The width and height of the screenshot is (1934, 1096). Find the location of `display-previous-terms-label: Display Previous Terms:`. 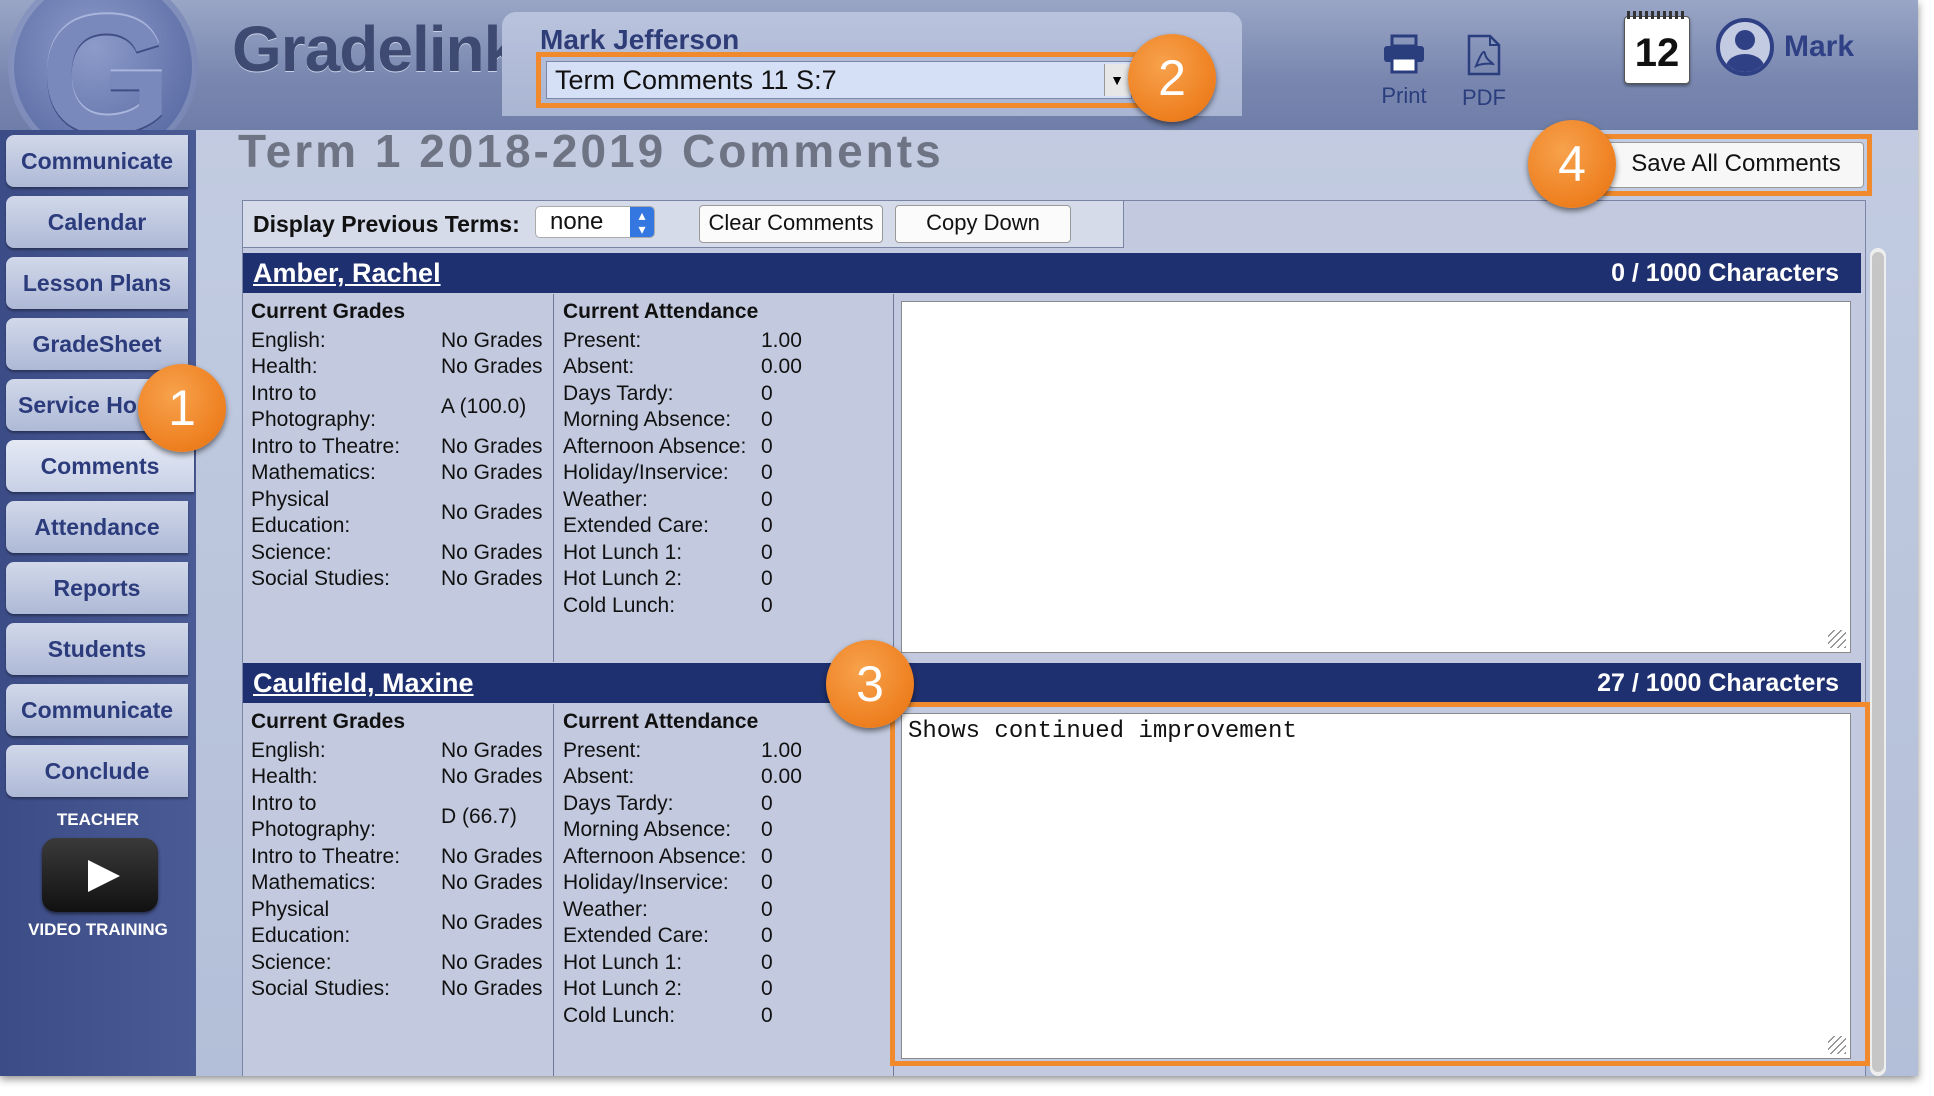

display-previous-terms-label: Display Previous Terms: is located at coordinates (386, 224).